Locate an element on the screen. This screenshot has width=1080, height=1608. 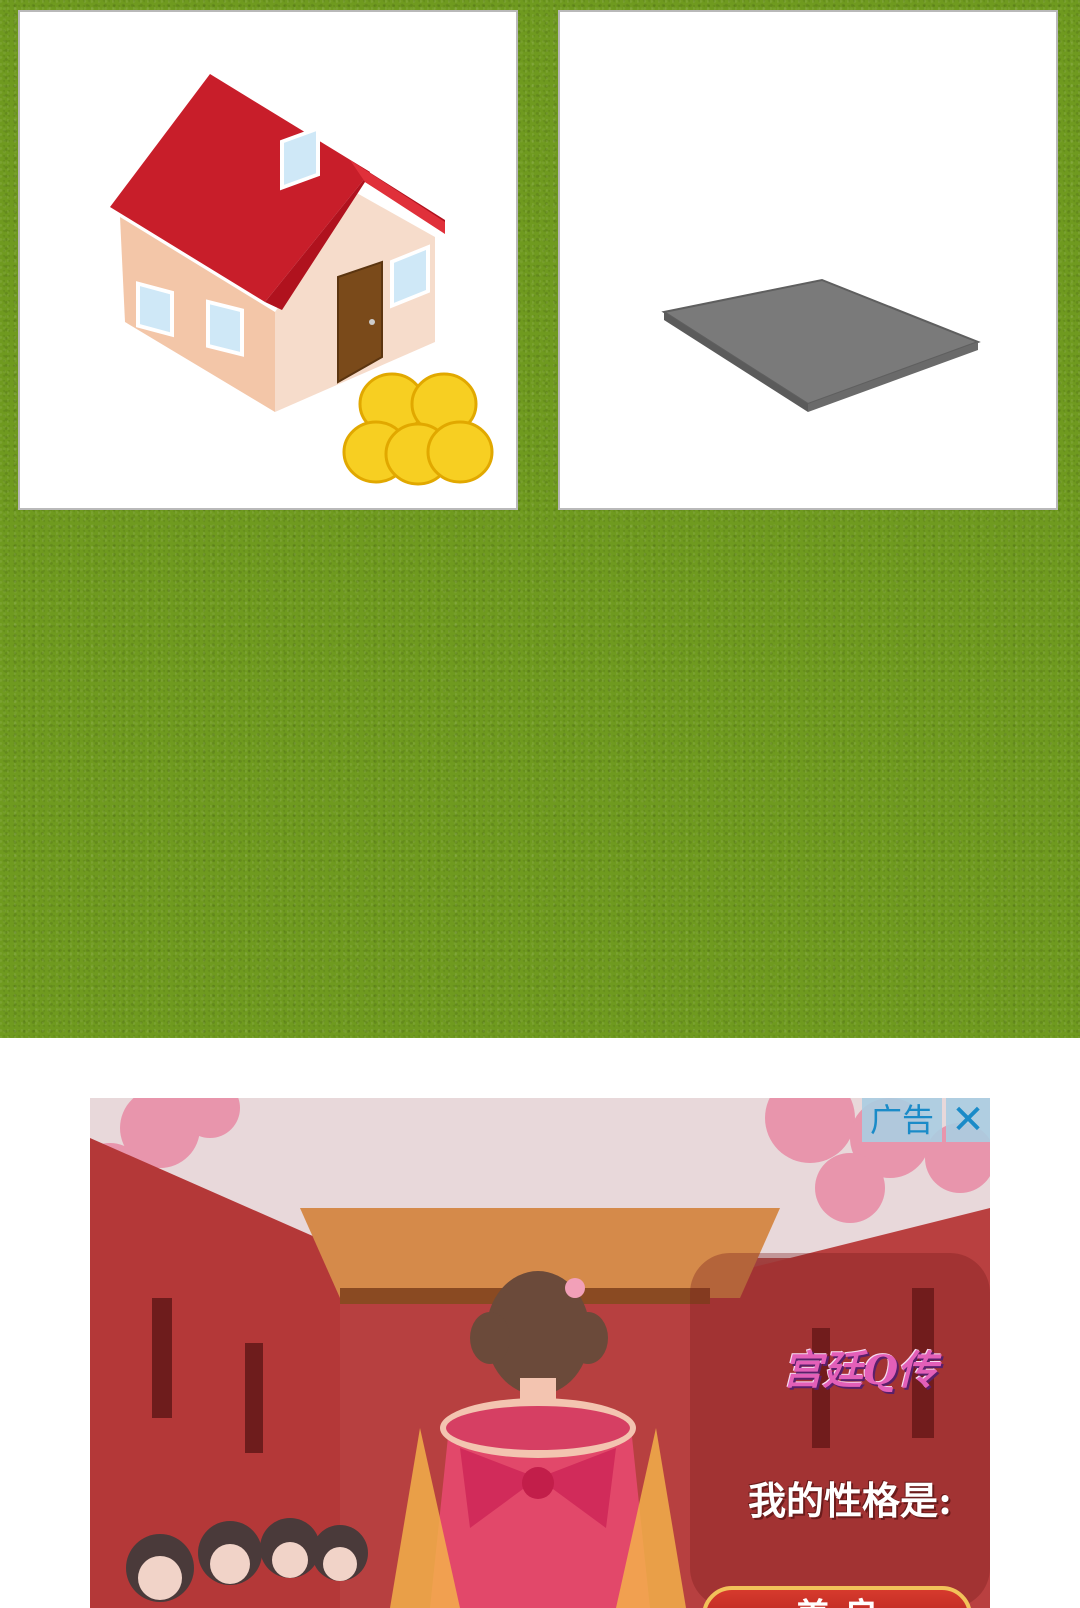
close-icon: ✕ is located at coordinates (968, 1120).